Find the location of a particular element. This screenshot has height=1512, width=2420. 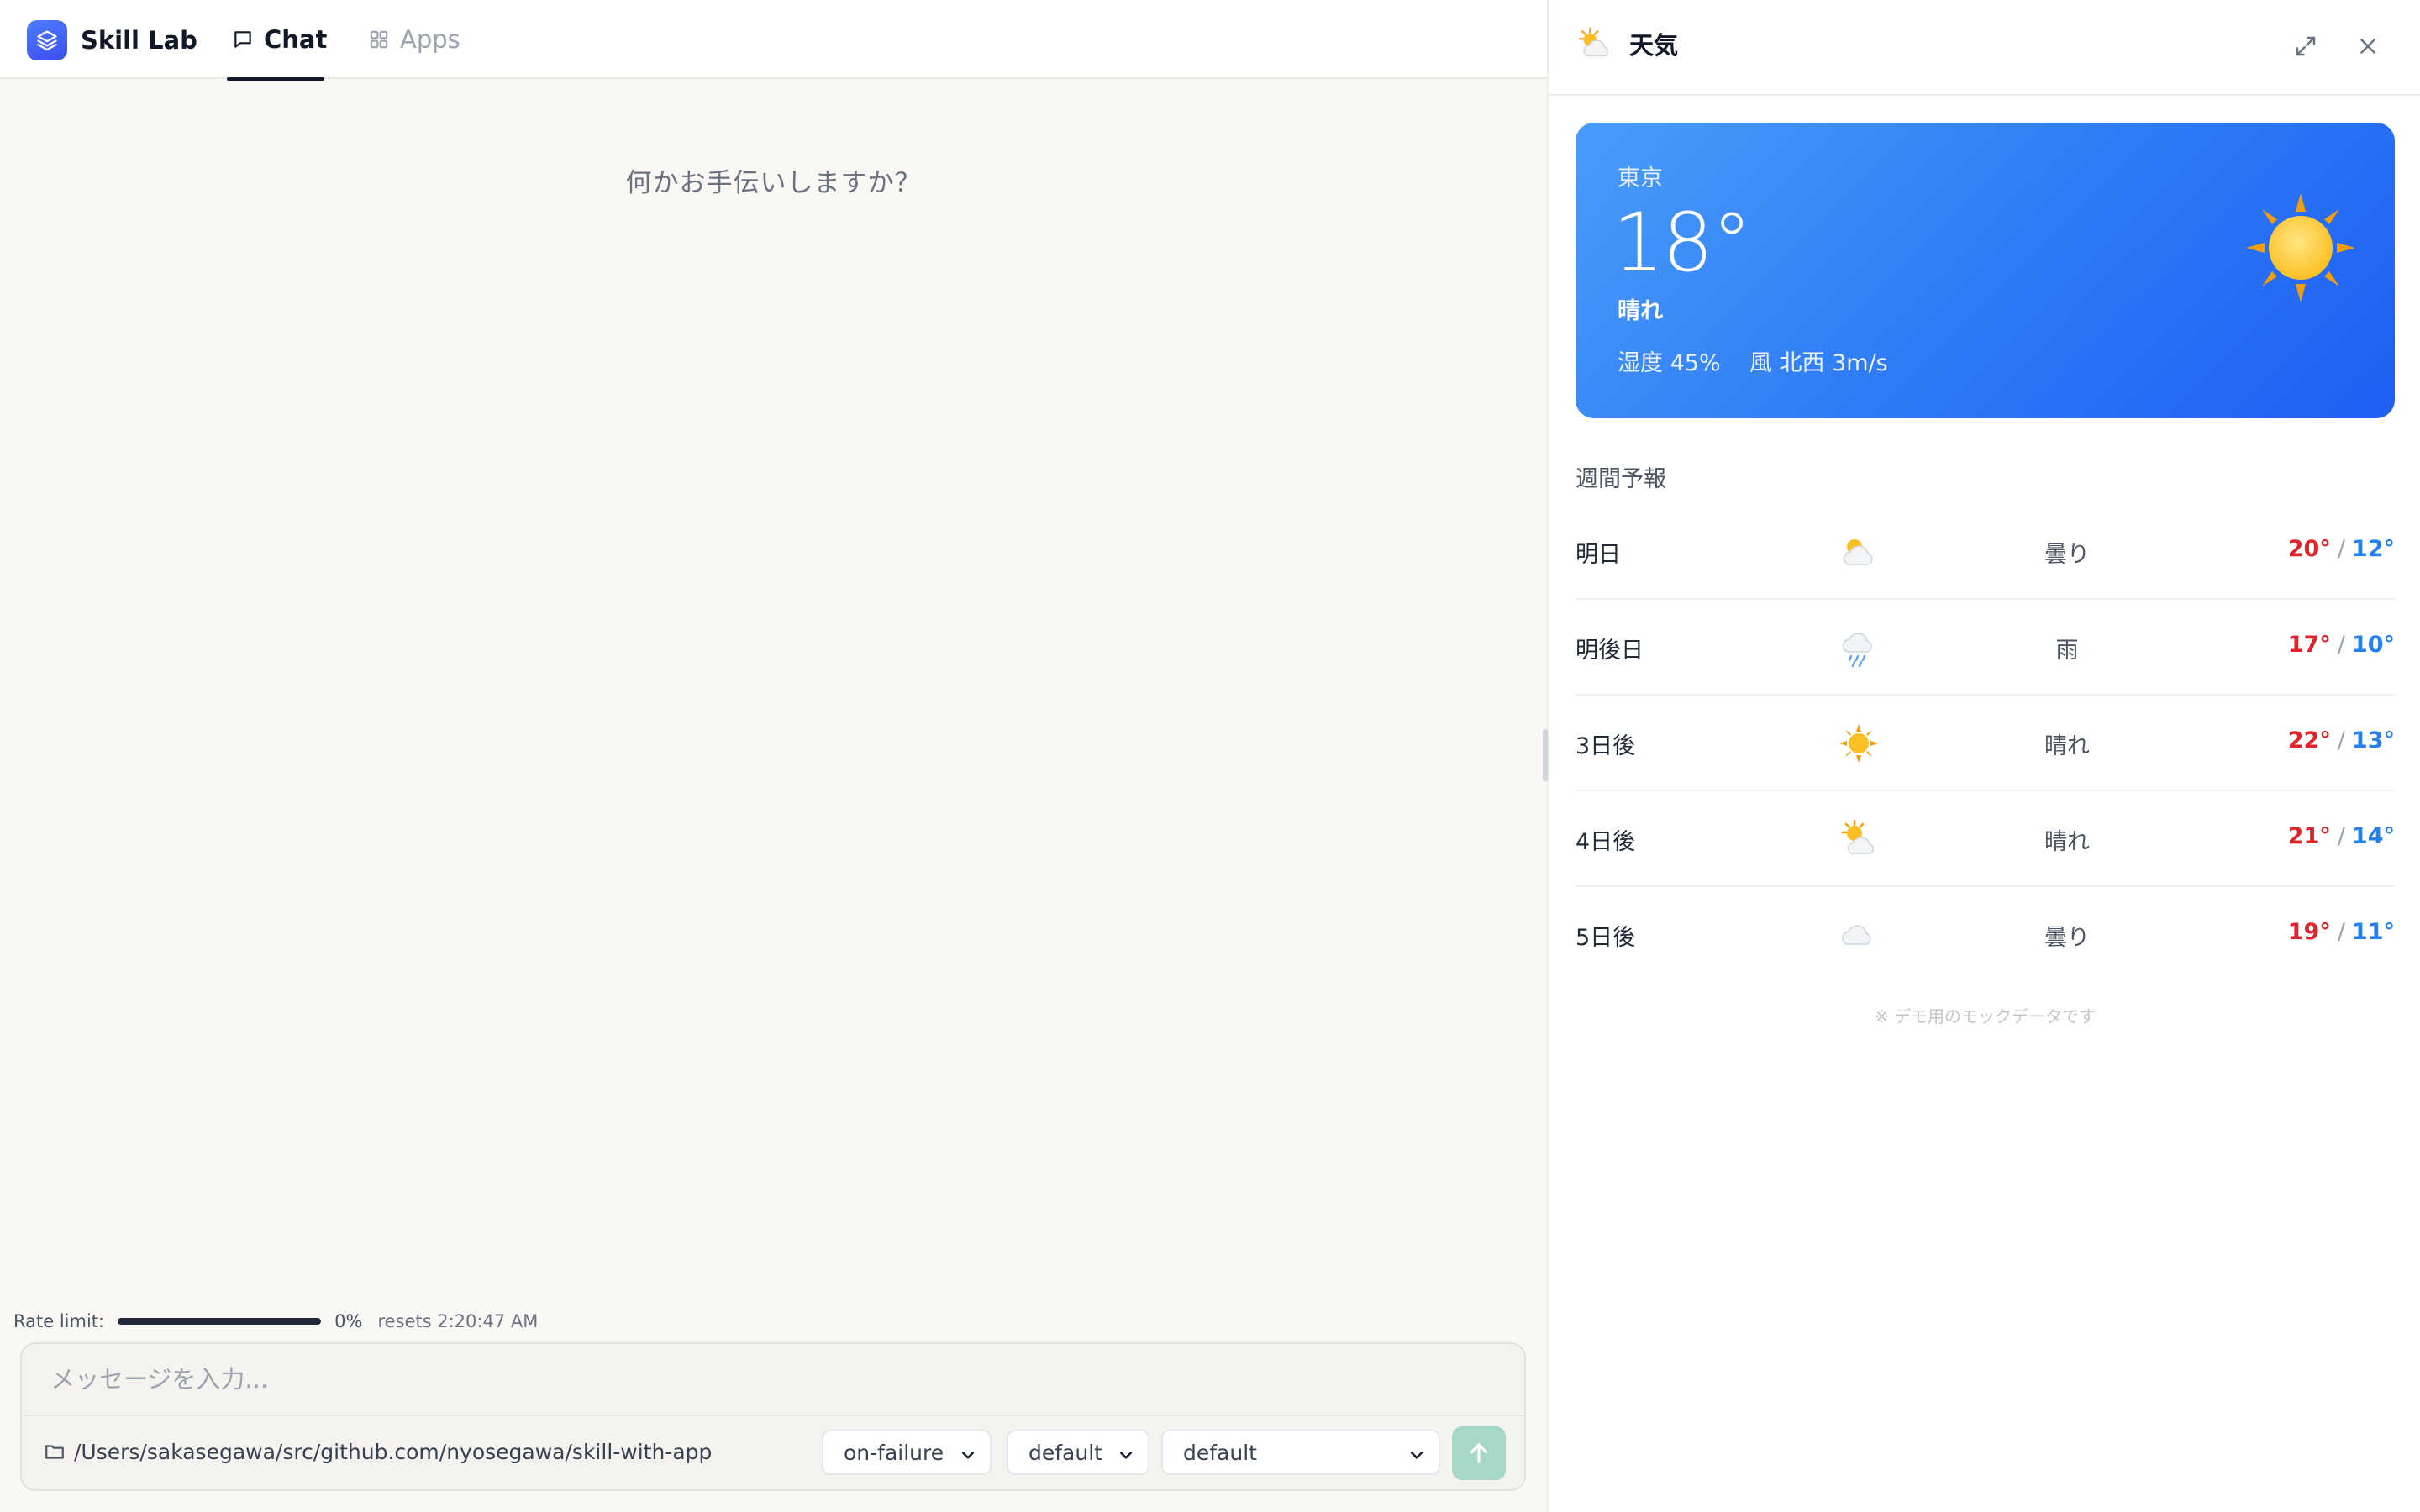

message-square-icon is located at coordinates (242, 39).